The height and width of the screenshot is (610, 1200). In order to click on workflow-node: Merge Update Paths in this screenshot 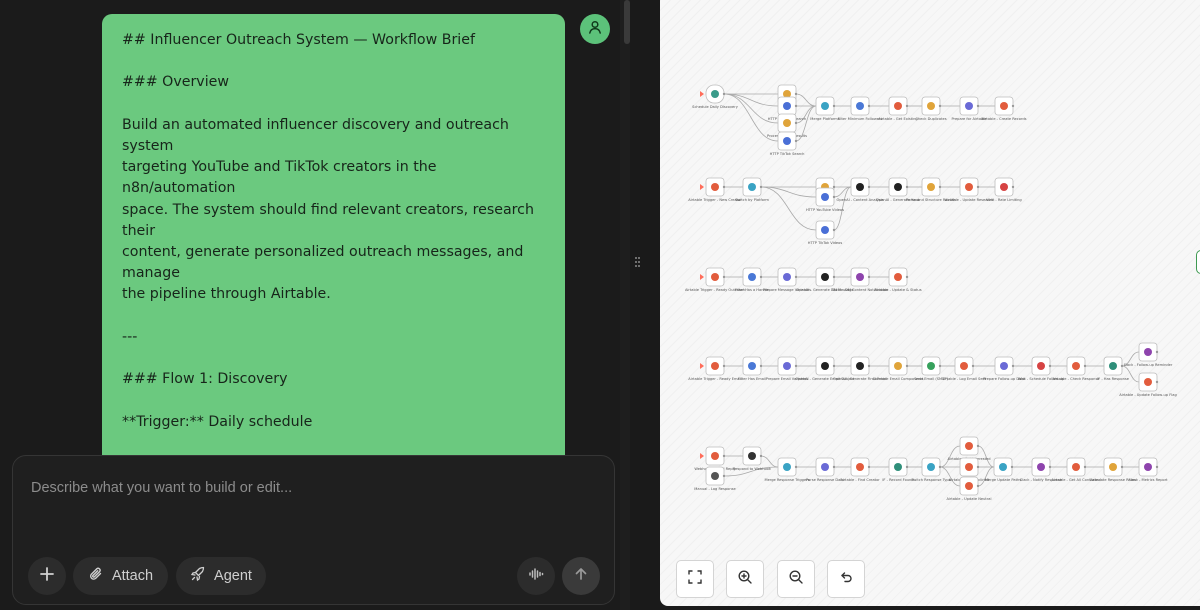, I will do `click(1003, 469)`.